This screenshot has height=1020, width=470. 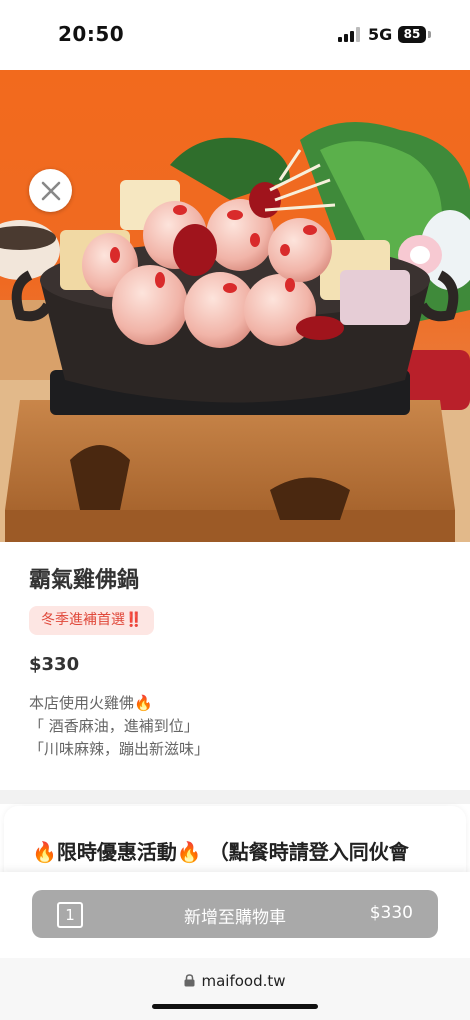 I want to click on browser-bar: maifood.tw, so click(x=235, y=989).